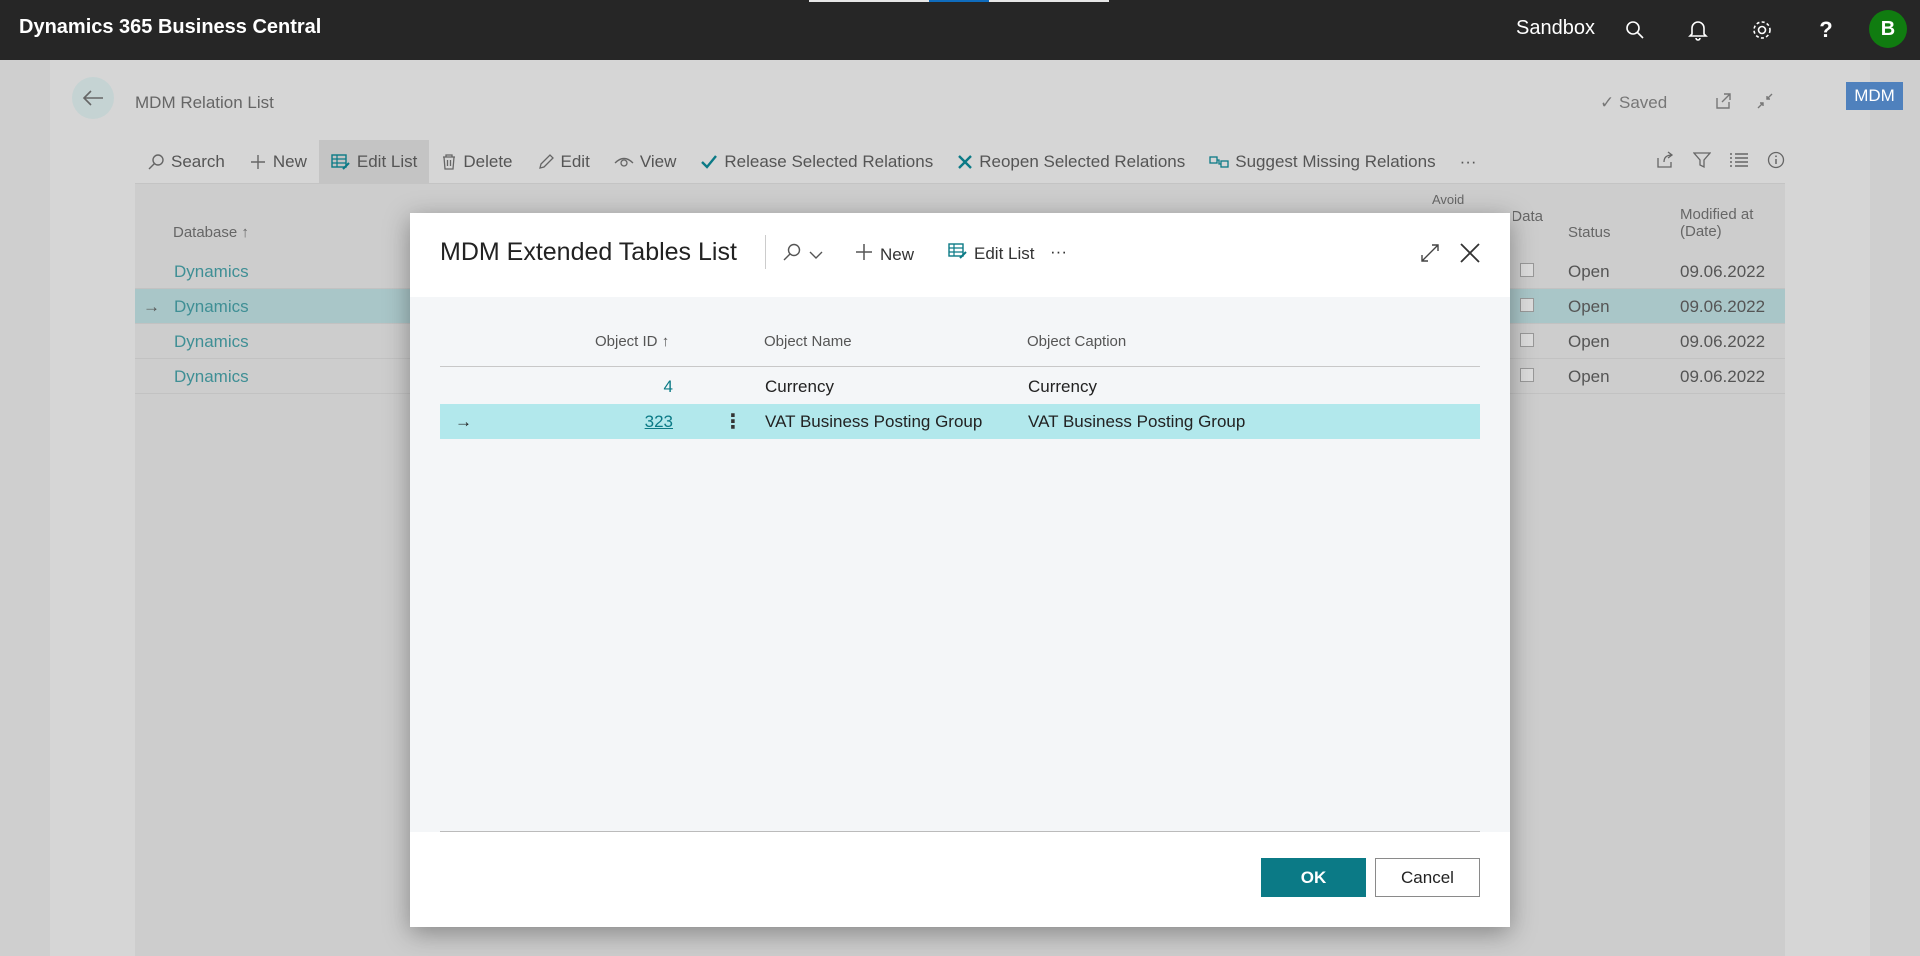 The width and height of the screenshot is (1920, 956). What do you see at coordinates (1427, 877) in the screenshot?
I see `cancel-button: Cancel` at bounding box center [1427, 877].